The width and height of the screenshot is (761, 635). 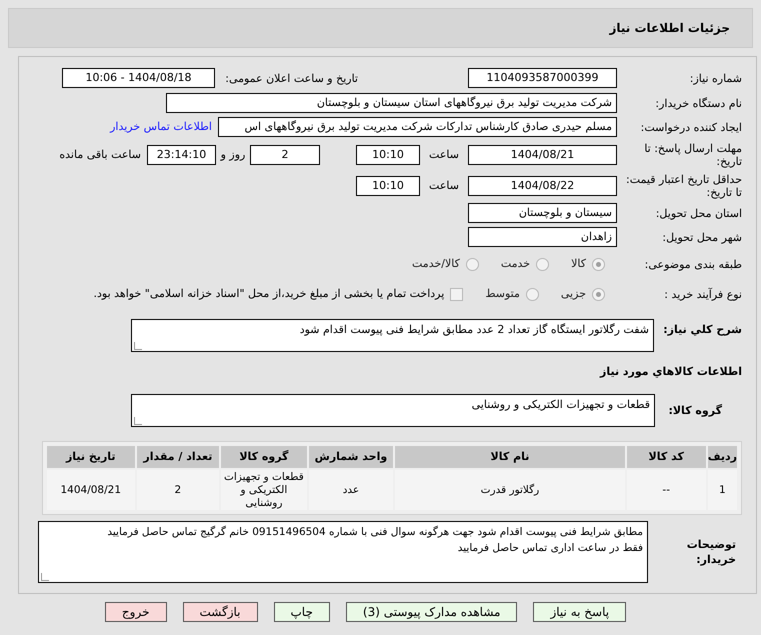 I want to click on field-label: شماره نیاز:, so click(x=715, y=78).